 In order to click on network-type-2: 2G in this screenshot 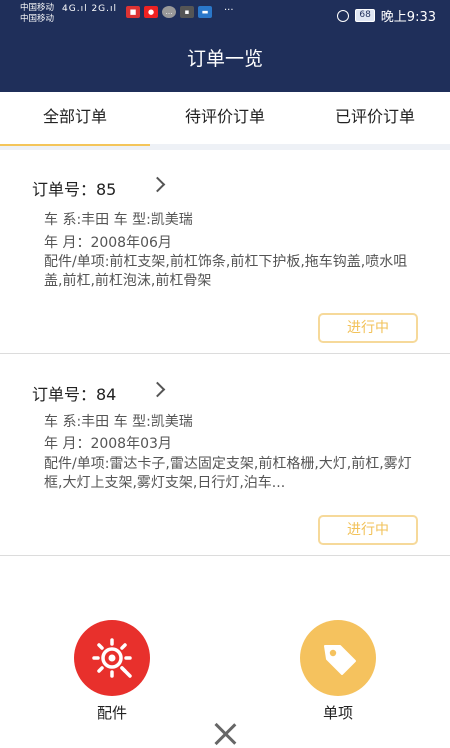, I will do `click(99, 9)`.